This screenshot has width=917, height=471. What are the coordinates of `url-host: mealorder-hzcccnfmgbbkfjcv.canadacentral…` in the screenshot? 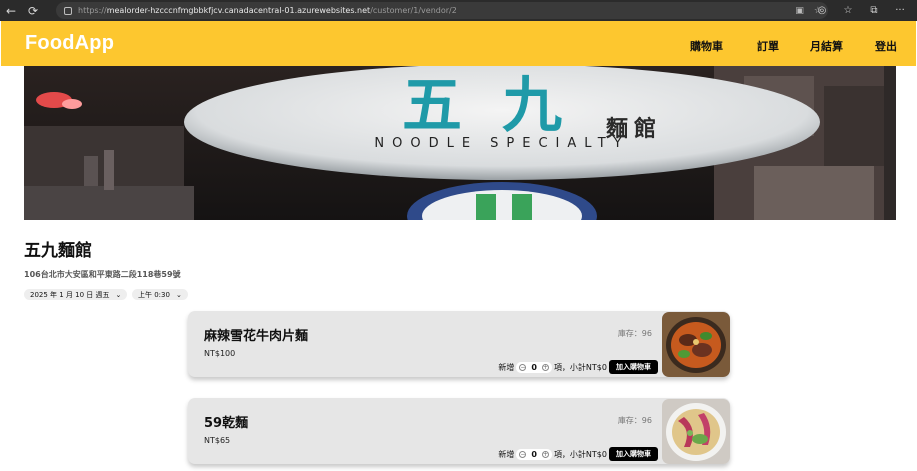 It's located at (238, 10).